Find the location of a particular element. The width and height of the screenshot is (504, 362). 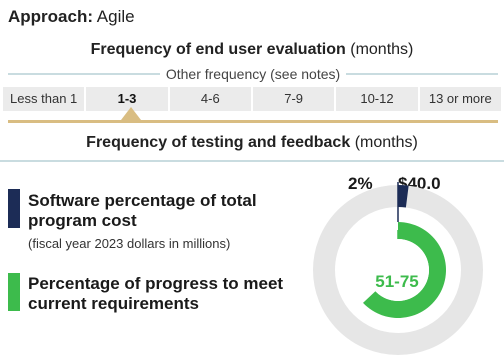

frequency-option-less-than-1: Less than 1 is located at coordinates (44, 99).